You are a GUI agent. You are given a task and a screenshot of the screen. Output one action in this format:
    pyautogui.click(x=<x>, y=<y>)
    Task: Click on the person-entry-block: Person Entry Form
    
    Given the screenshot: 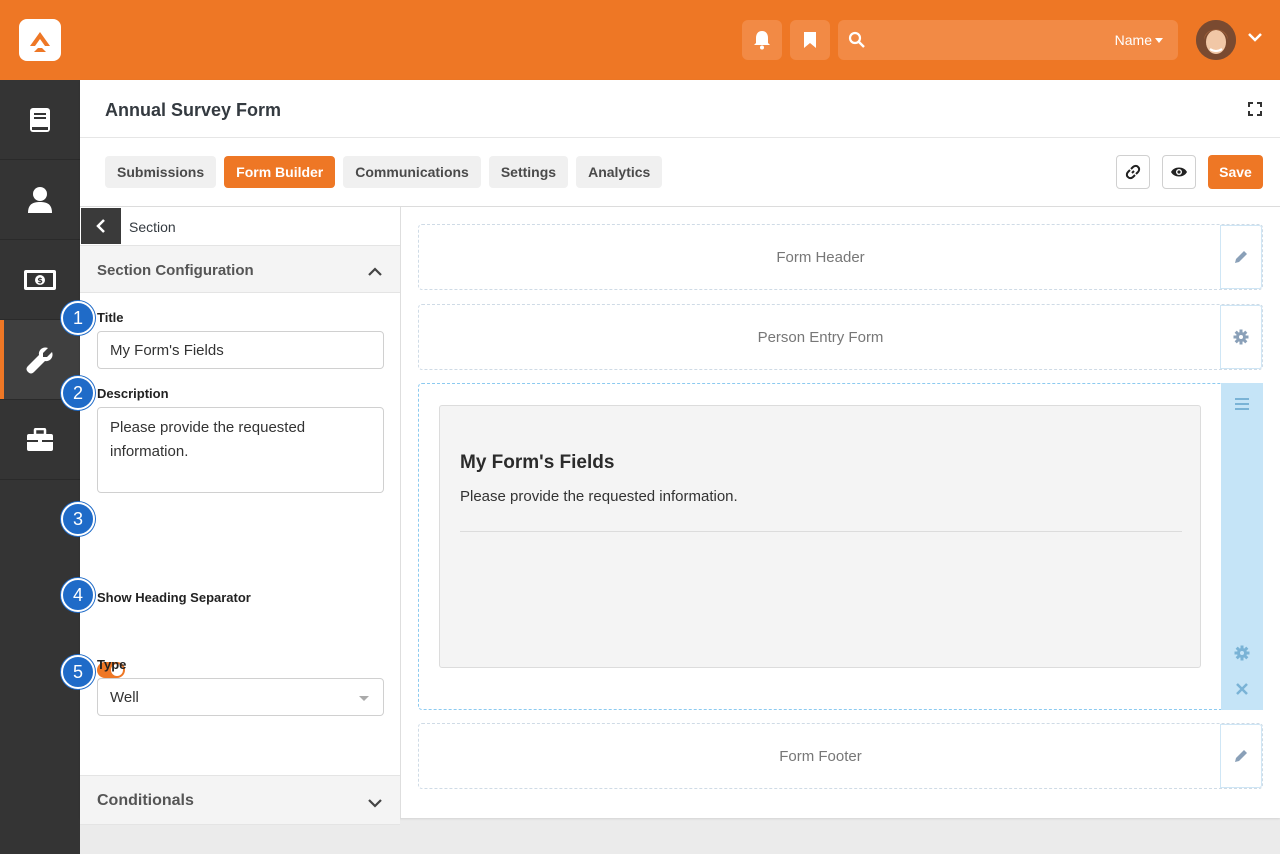 What is the action you would take?
    pyautogui.click(x=840, y=337)
    